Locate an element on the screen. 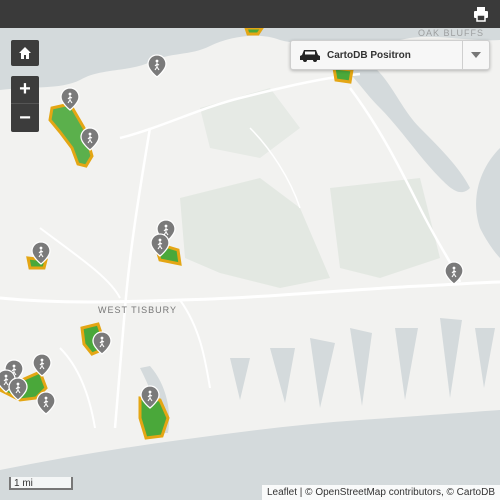 The image size is (500, 500). zoom-out-button: − is located at coordinates (25, 118).